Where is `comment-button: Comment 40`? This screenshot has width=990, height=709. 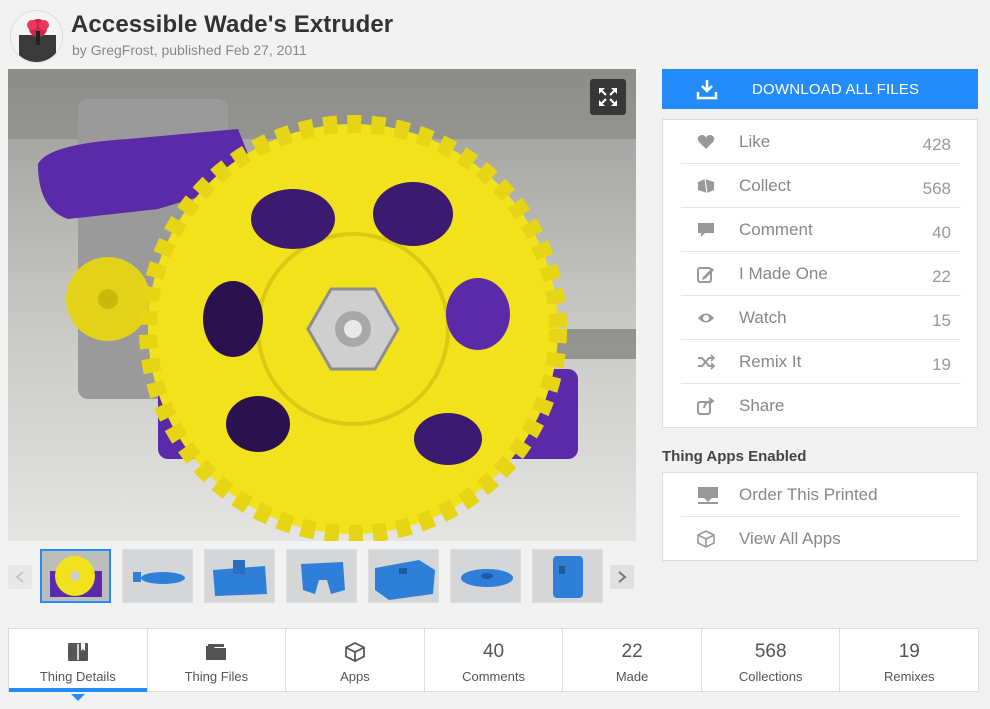 comment-button: Comment 40 is located at coordinates (821, 230).